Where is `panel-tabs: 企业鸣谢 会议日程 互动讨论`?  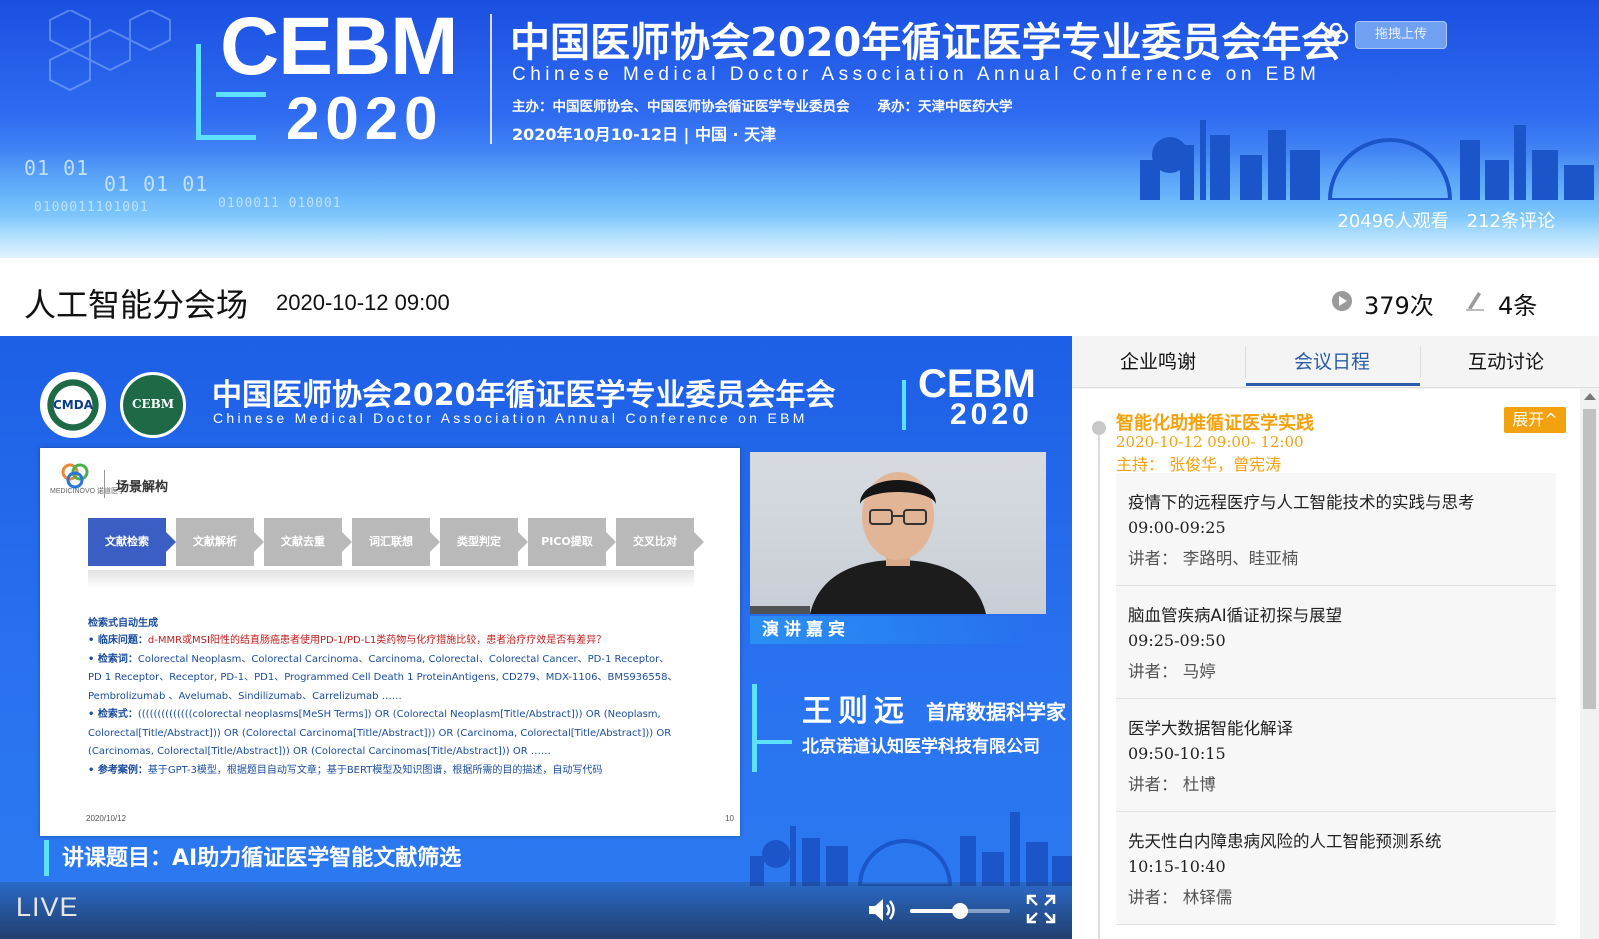 panel-tabs: 企业鸣谢 会议日程 互动讨论 is located at coordinates (1335, 362).